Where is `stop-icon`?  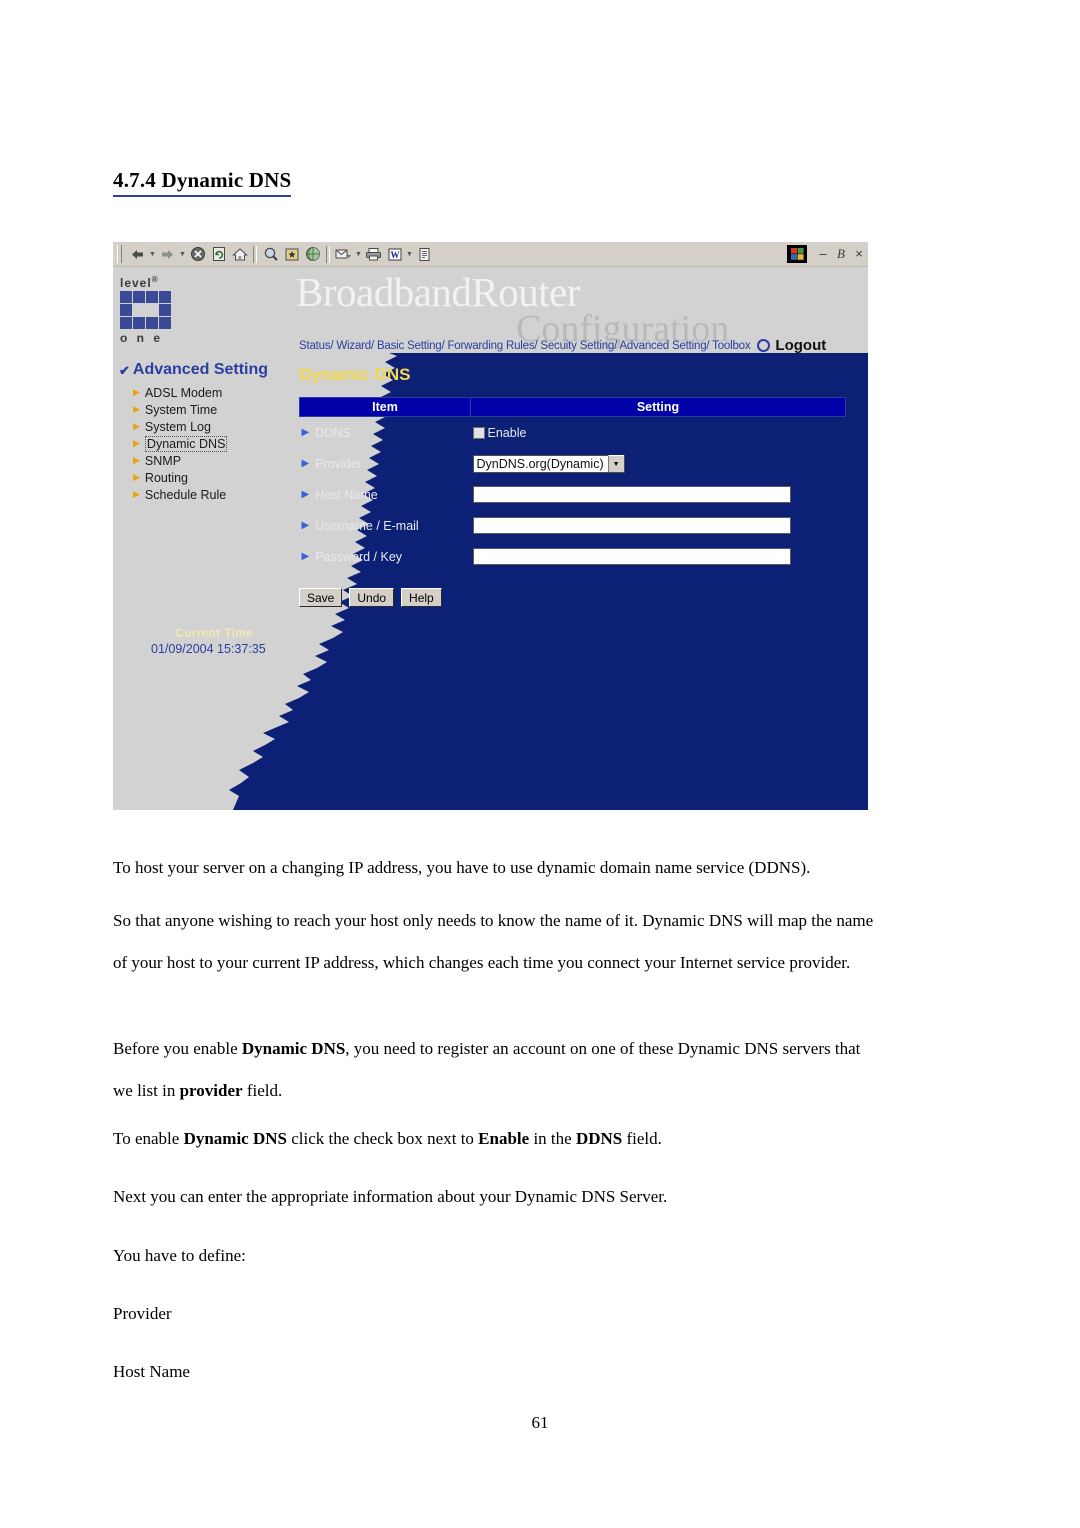 stop-icon is located at coordinates (197, 254).